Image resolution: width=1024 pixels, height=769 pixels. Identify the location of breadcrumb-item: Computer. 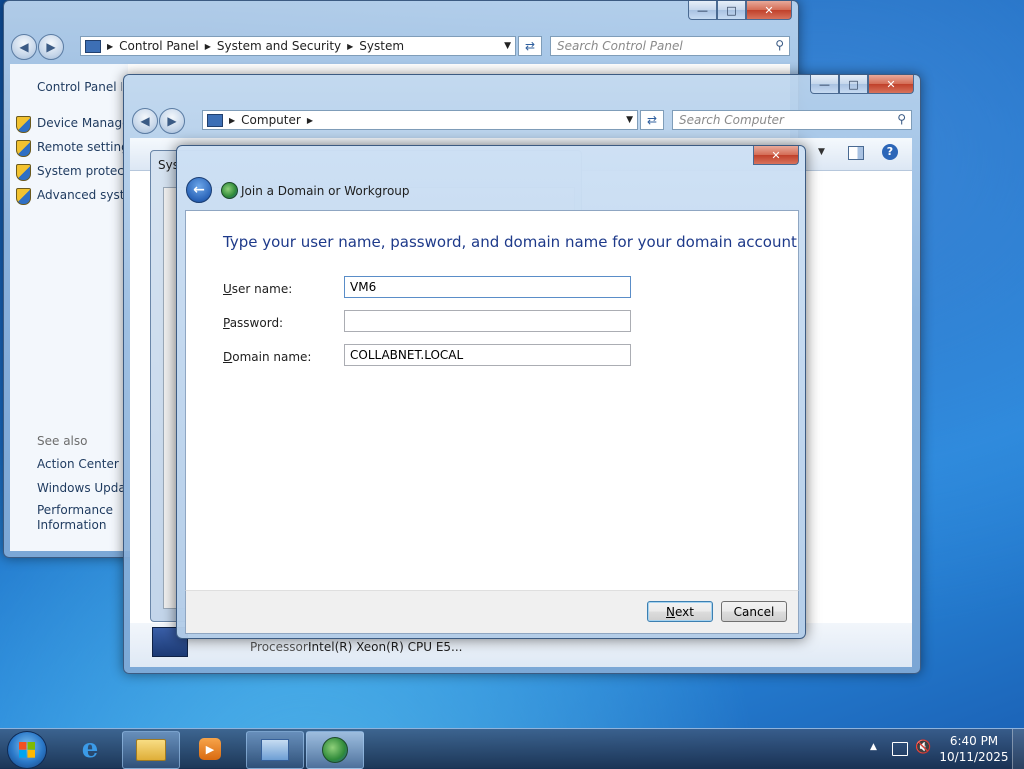
(271, 120).